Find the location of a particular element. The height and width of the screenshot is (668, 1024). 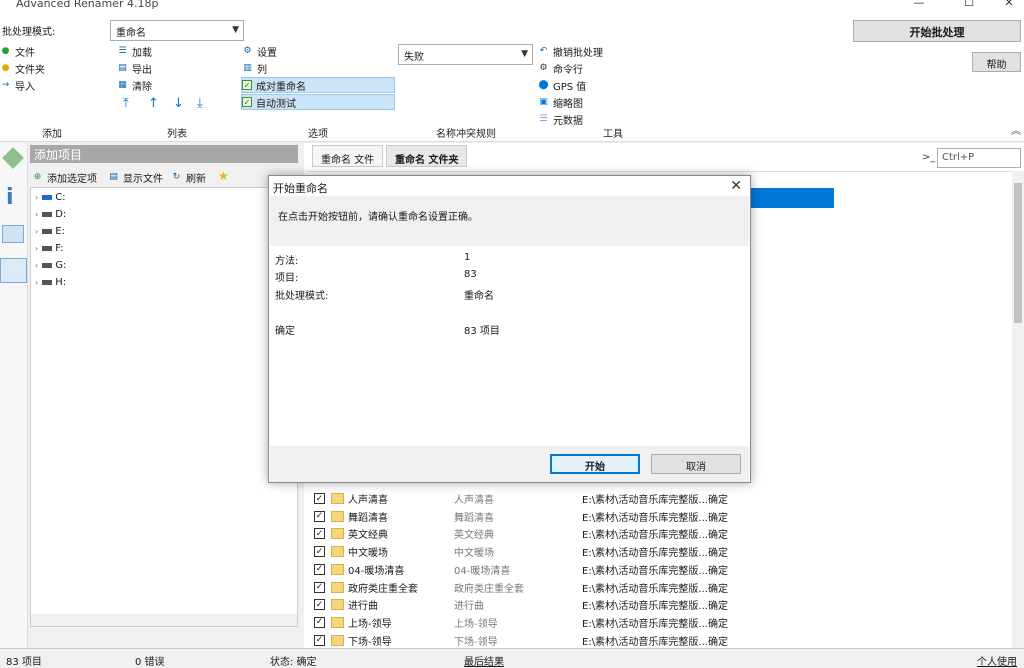

vertical-scrollbar is located at coordinates (1018, 409).